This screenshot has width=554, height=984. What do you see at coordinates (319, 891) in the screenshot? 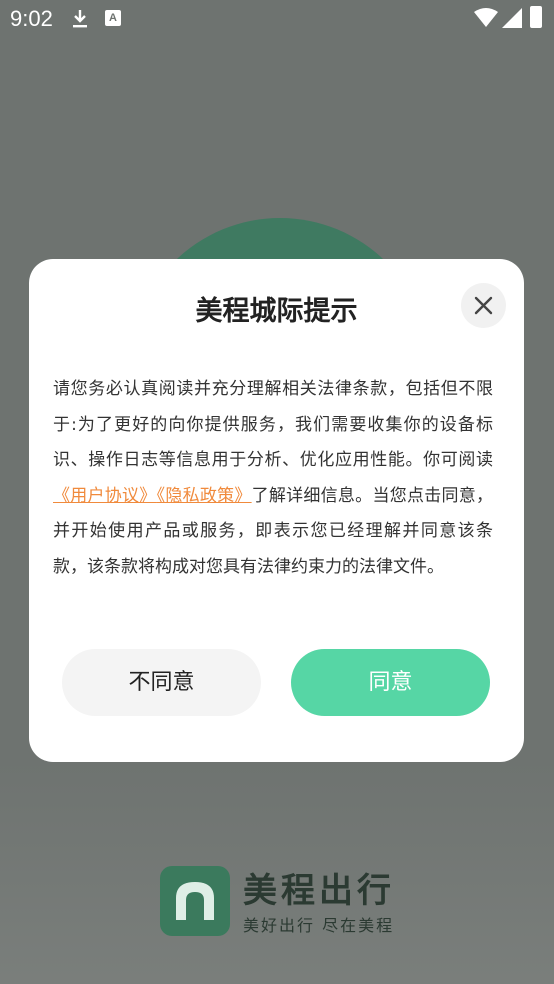
I see `brand-title: 美程出行` at bounding box center [319, 891].